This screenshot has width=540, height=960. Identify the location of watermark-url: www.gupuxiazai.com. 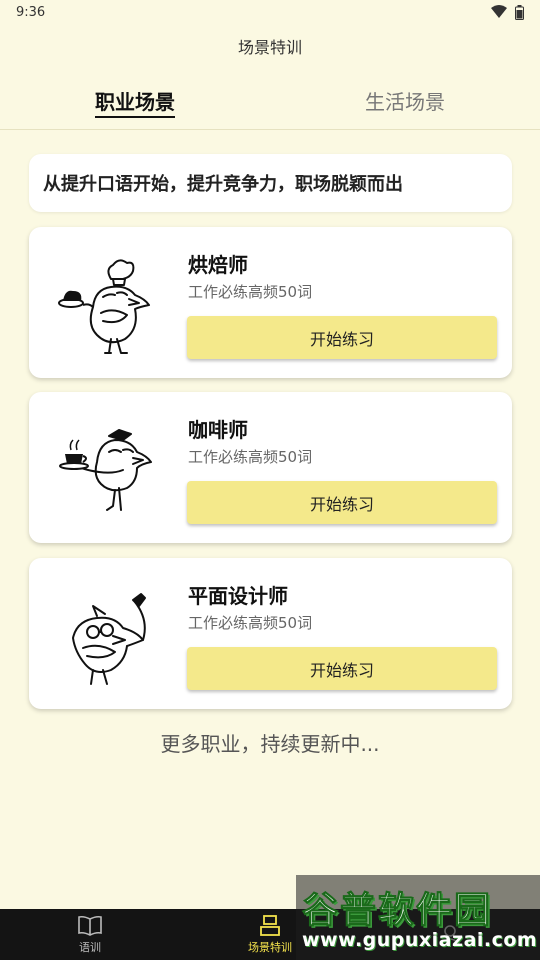
(420, 940).